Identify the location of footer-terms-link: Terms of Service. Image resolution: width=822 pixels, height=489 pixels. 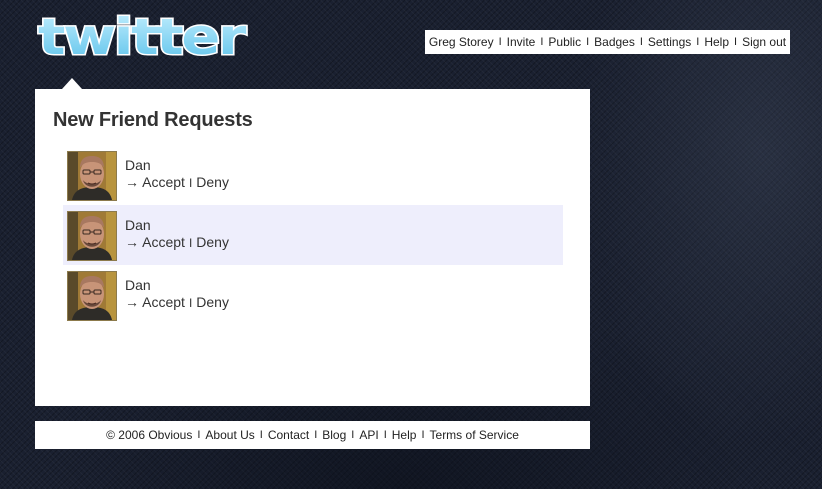
(474, 435).